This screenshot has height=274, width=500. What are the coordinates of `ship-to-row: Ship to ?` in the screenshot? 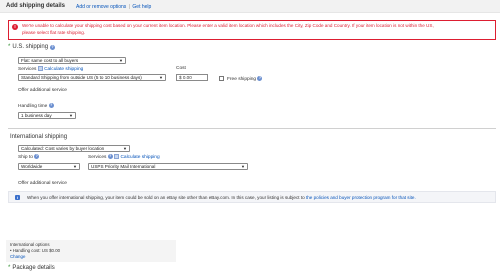 It's located at (29, 157).